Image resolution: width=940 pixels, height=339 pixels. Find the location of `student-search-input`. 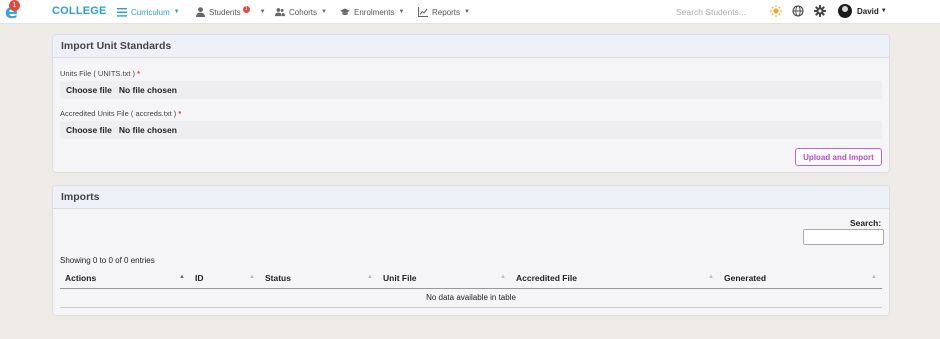

student-search-input is located at coordinates (715, 11).